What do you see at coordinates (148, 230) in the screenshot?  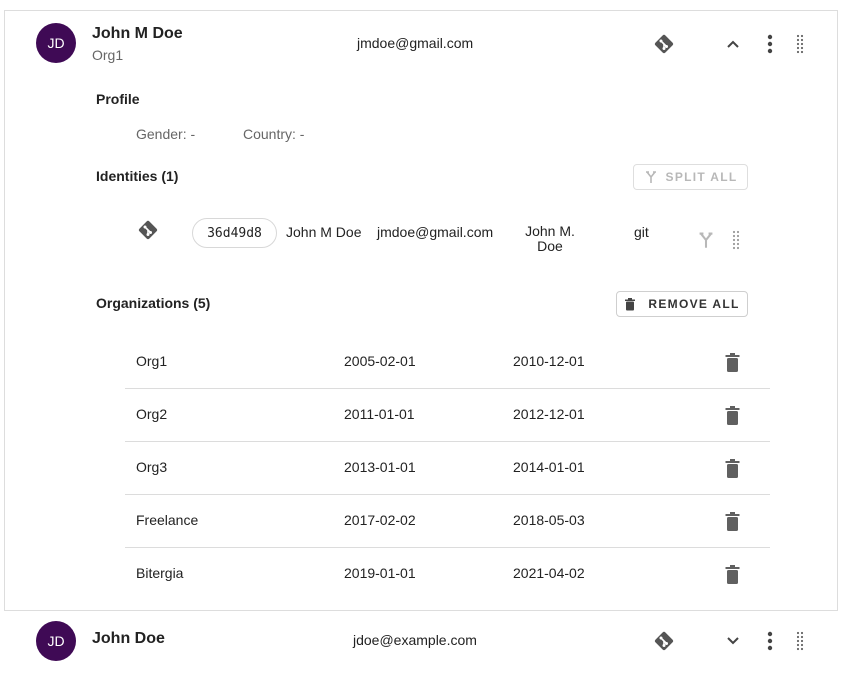 I see `identity-source-git-icon` at bounding box center [148, 230].